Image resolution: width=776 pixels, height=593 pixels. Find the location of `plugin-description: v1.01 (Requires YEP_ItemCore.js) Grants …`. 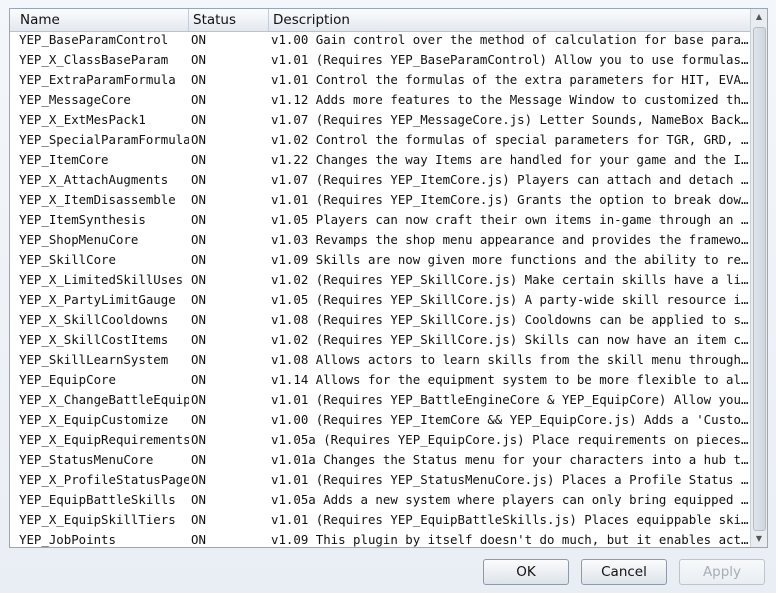

plugin-description: v1.01 (Requires YEP_ItemCore.js) Grants … is located at coordinates (510, 199).